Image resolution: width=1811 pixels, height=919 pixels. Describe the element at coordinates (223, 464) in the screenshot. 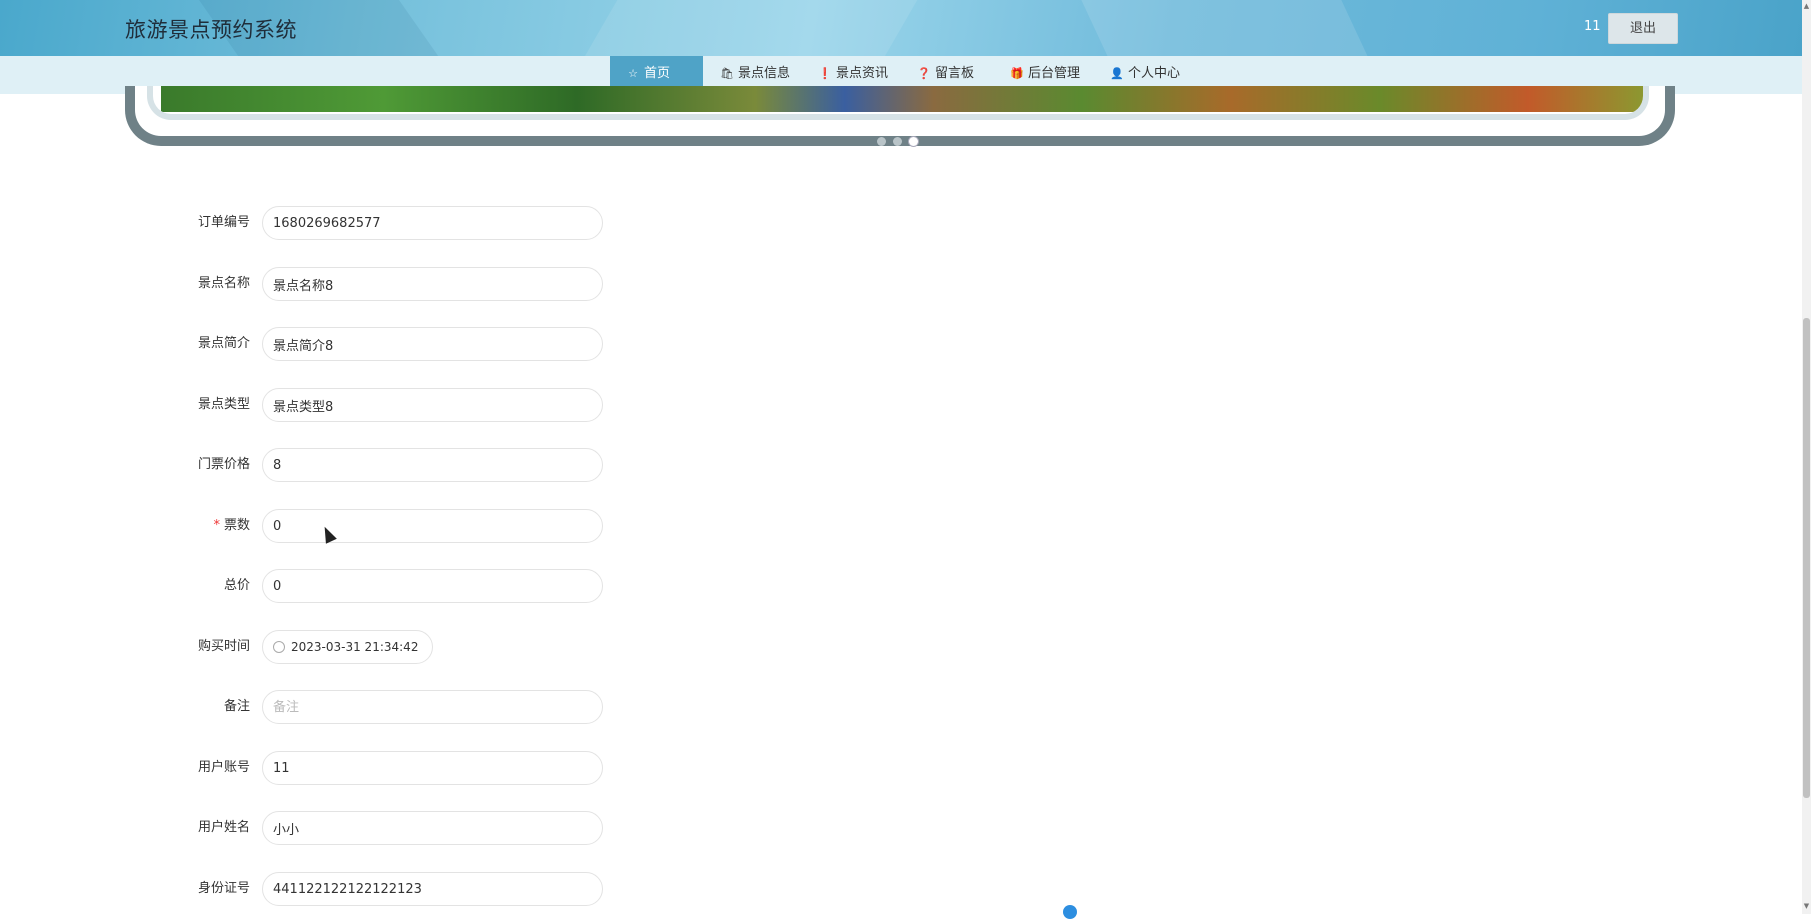

I see `ticket-price-label: 门票价格` at that location.